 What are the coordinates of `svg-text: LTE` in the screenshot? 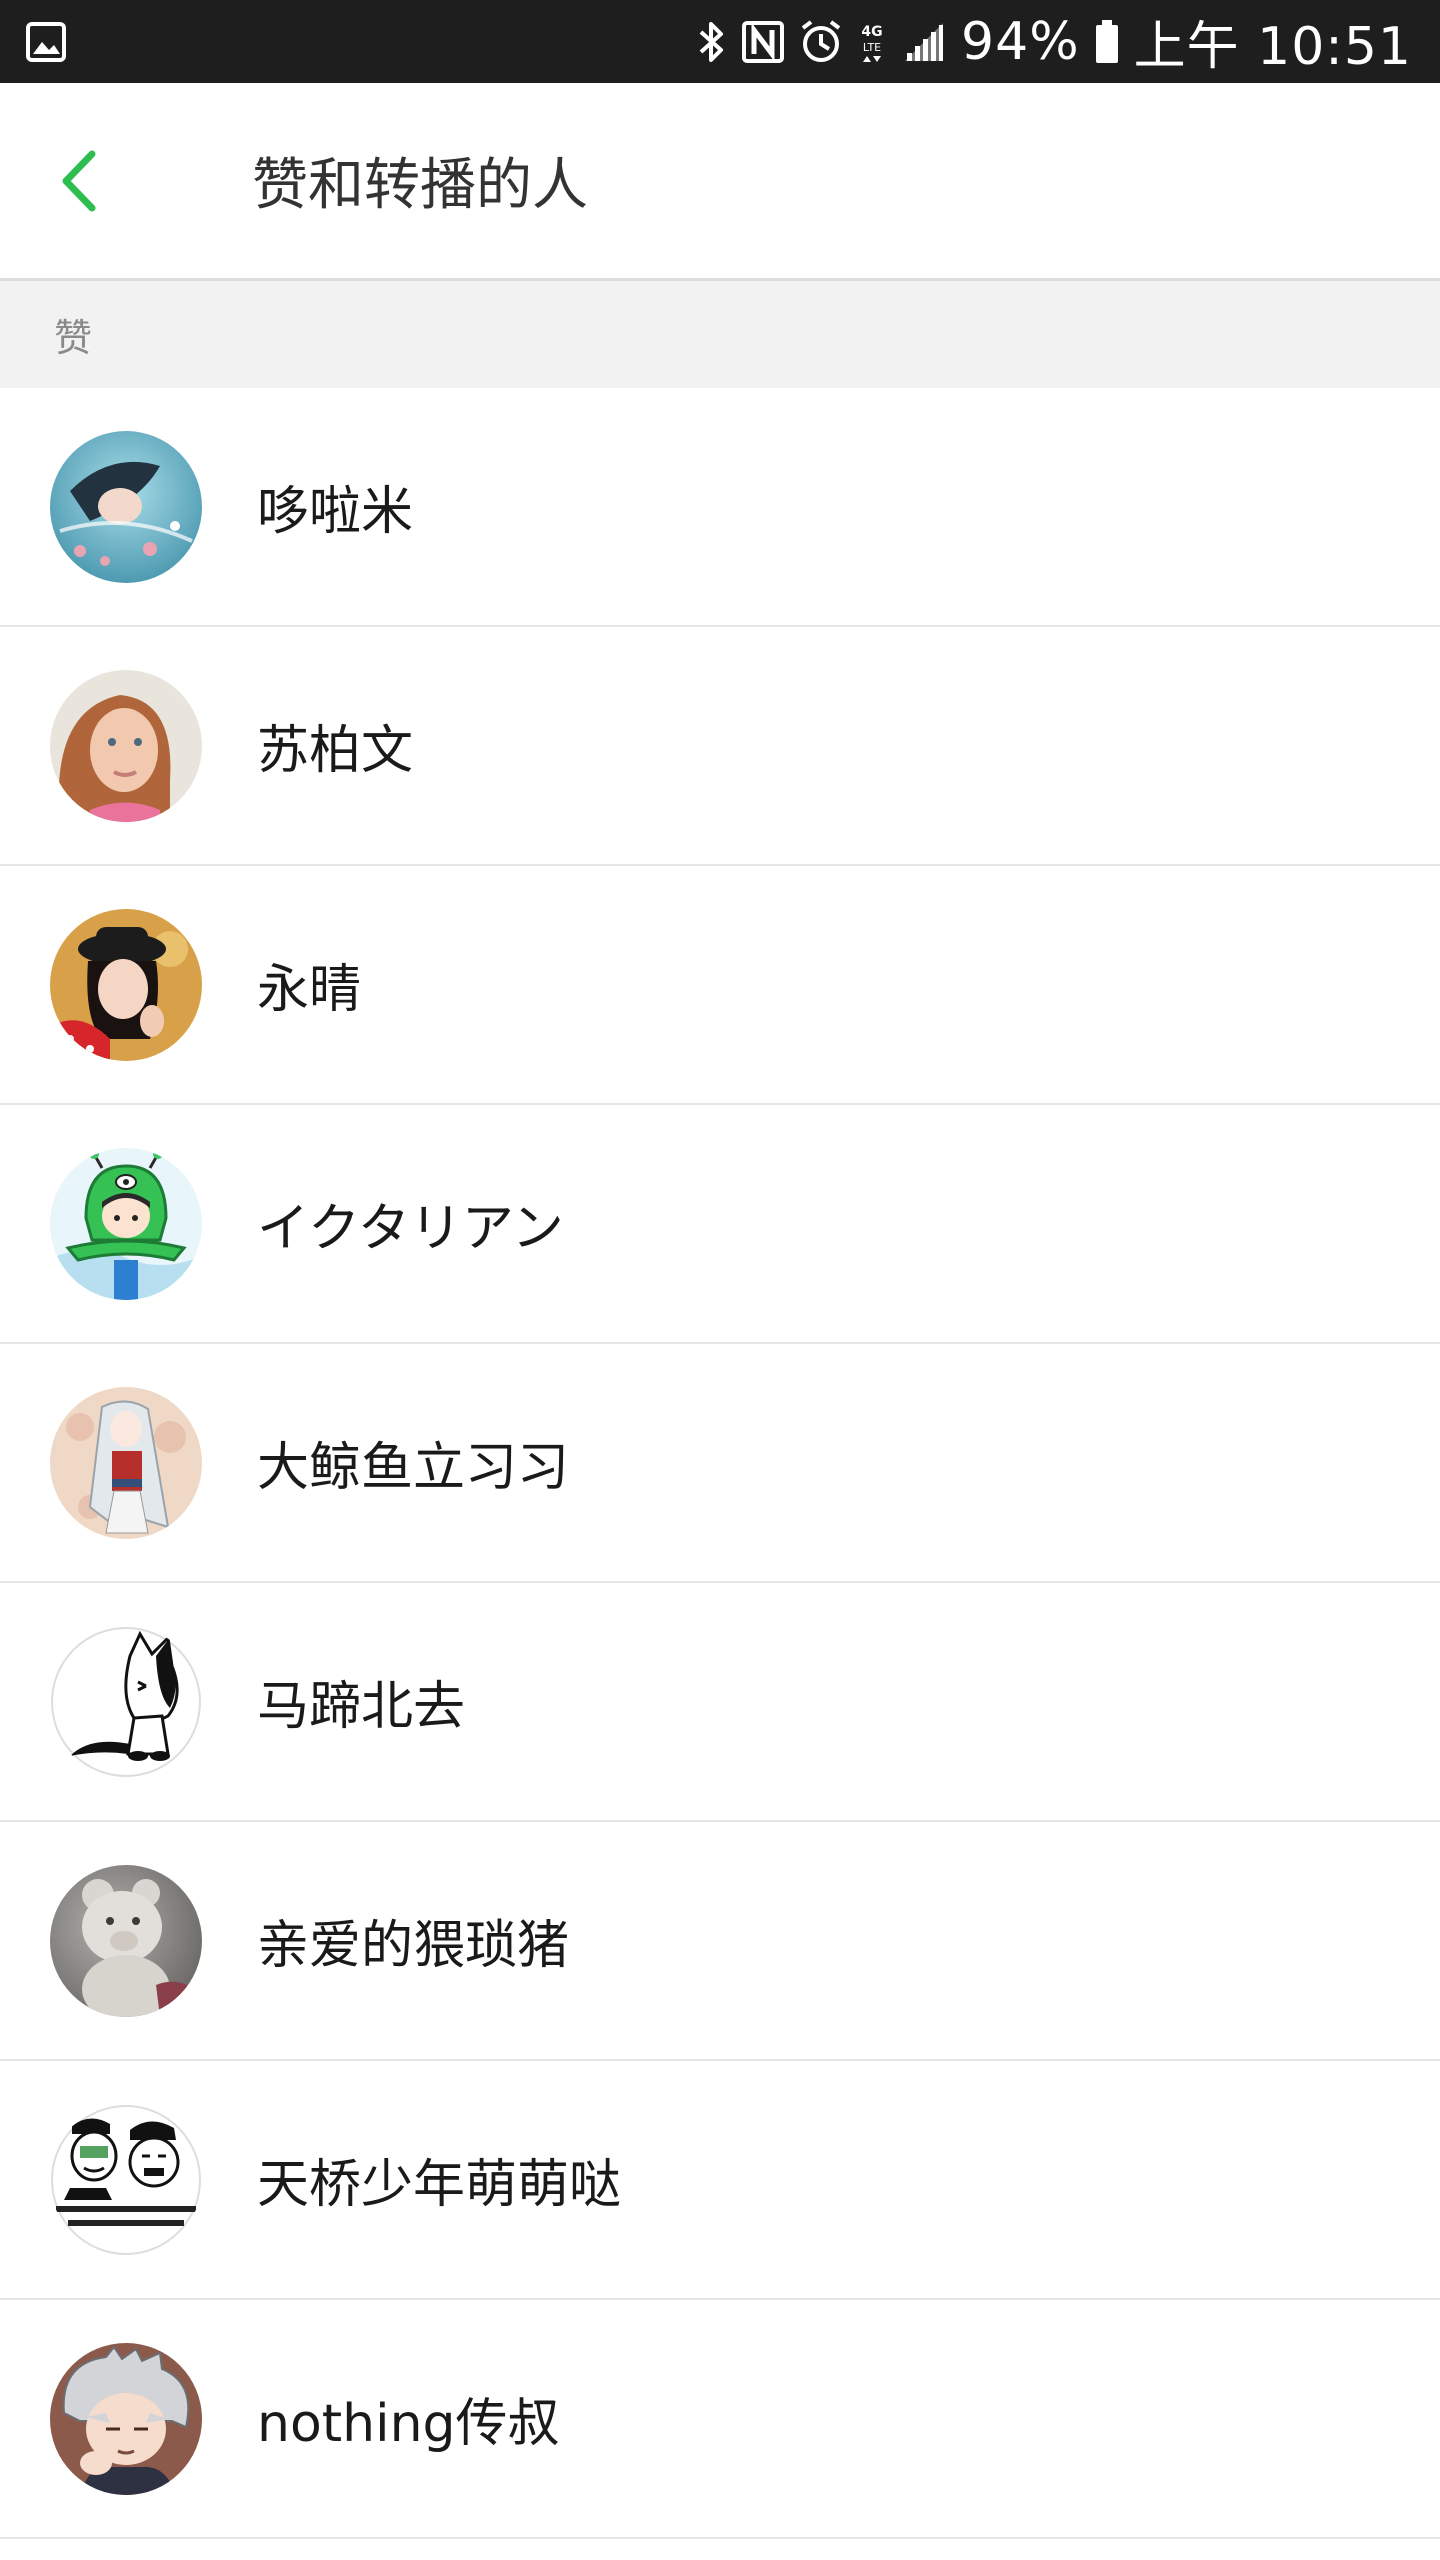 It's located at (872, 47).